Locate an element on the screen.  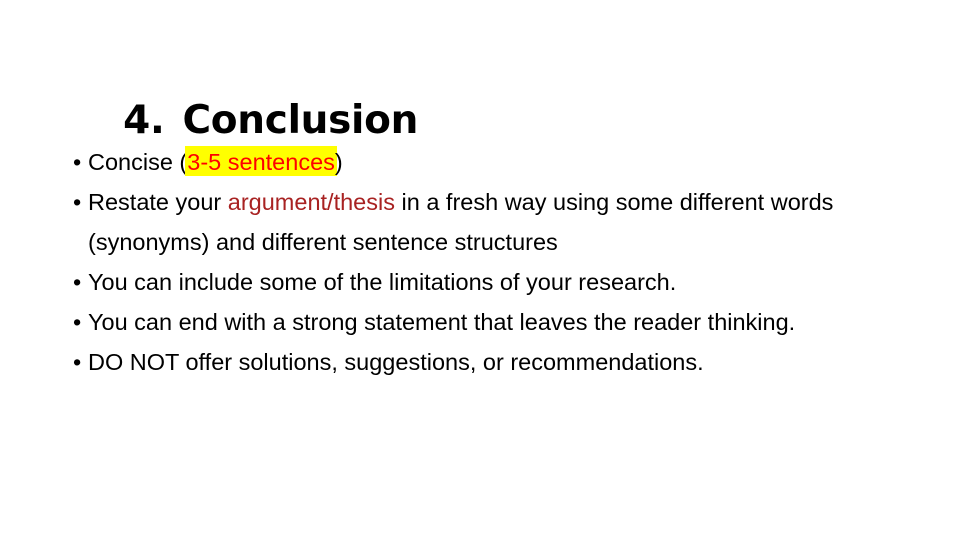
text-run: Restate your is located at coordinates (158, 202).